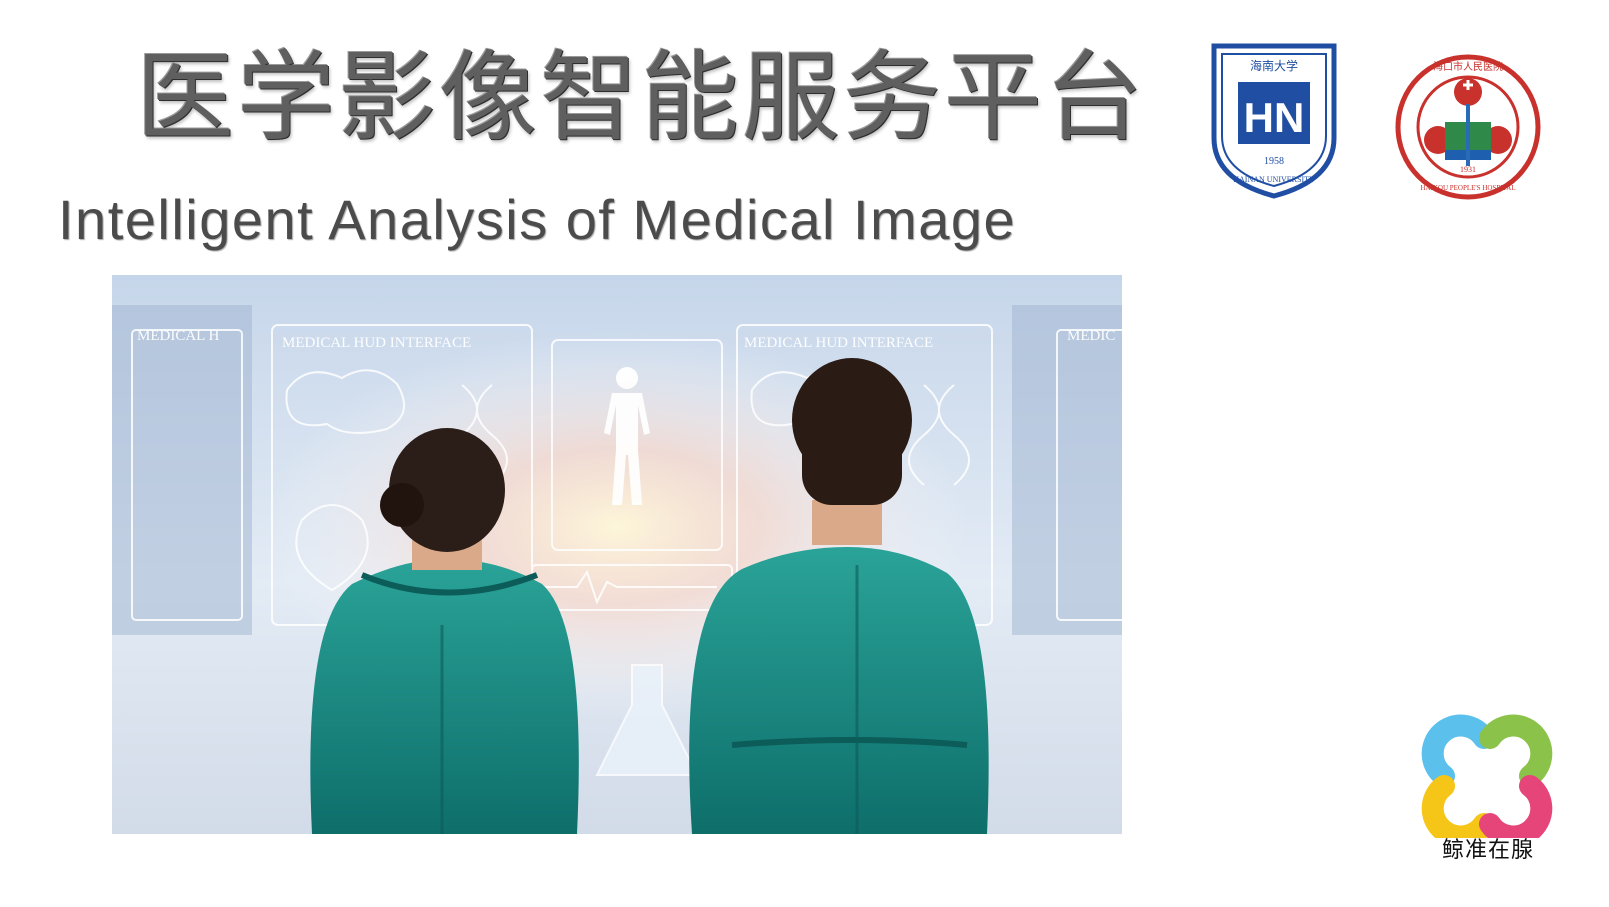 The image size is (1609, 907). I want to click on brand-name: 鲸准在腺, so click(1487, 850).